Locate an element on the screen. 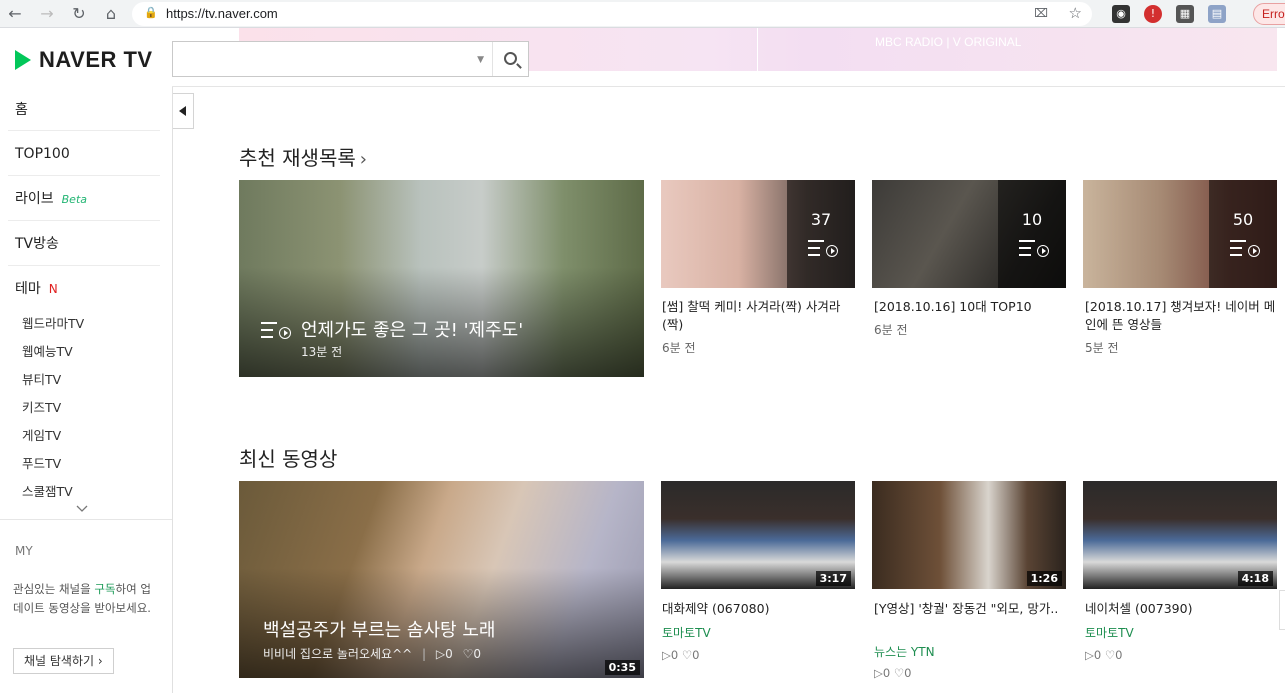 This screenshot has width=1285, height=693. header-divider is located at coordinates (728, 86).